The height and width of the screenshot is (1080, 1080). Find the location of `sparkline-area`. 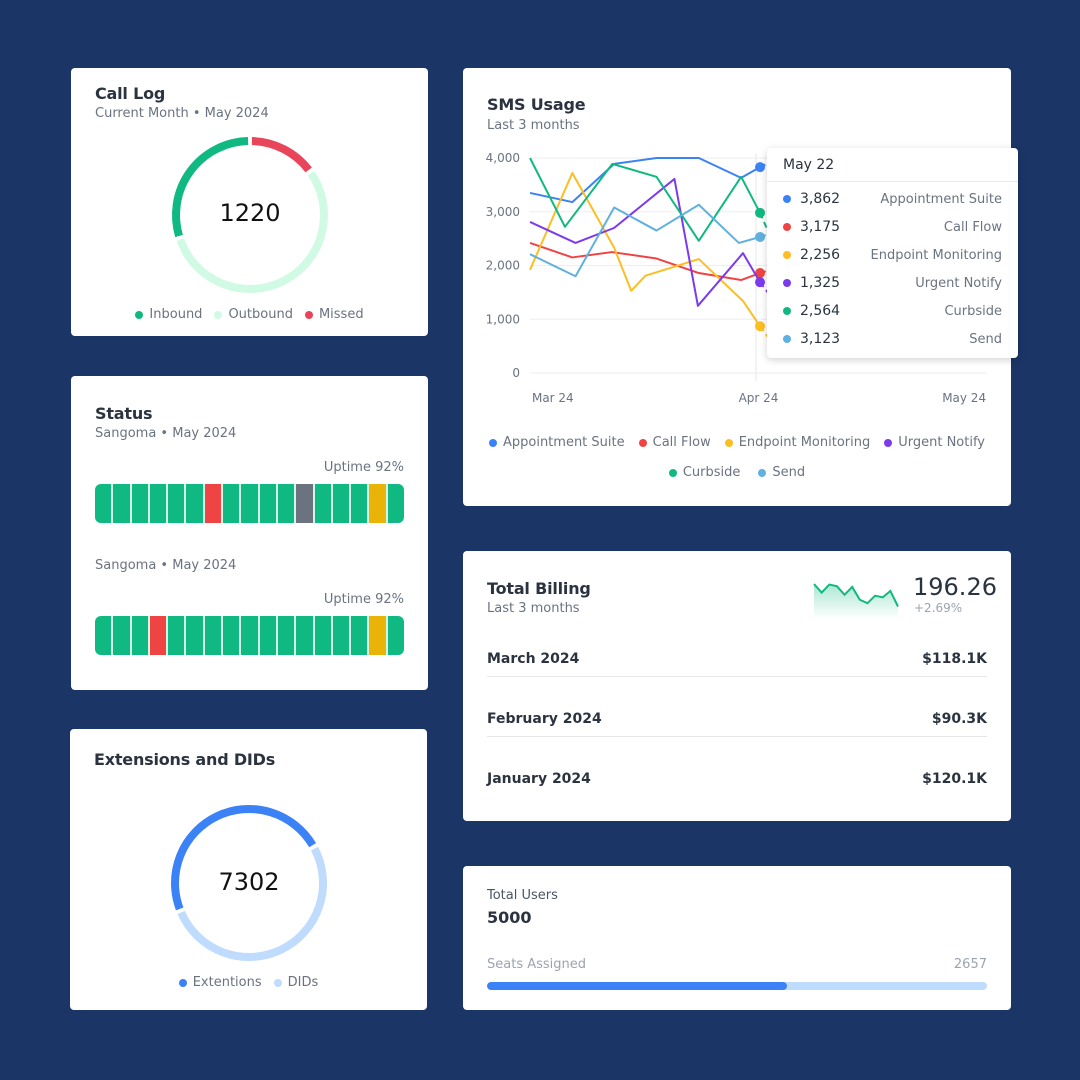

sparkline-area is located at coordinates (856, 600).